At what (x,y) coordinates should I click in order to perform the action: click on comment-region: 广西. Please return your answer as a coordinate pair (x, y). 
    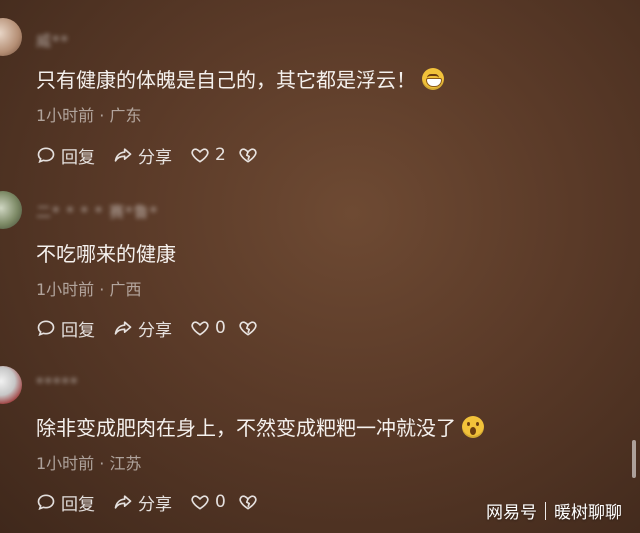
    Looking at the image, I should click on (125, 289).